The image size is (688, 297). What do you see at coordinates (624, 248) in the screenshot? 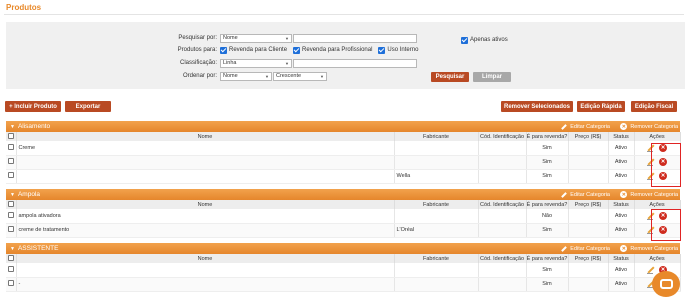
I see `close-circle-icon: ✕` at bounding box center [624, 248].